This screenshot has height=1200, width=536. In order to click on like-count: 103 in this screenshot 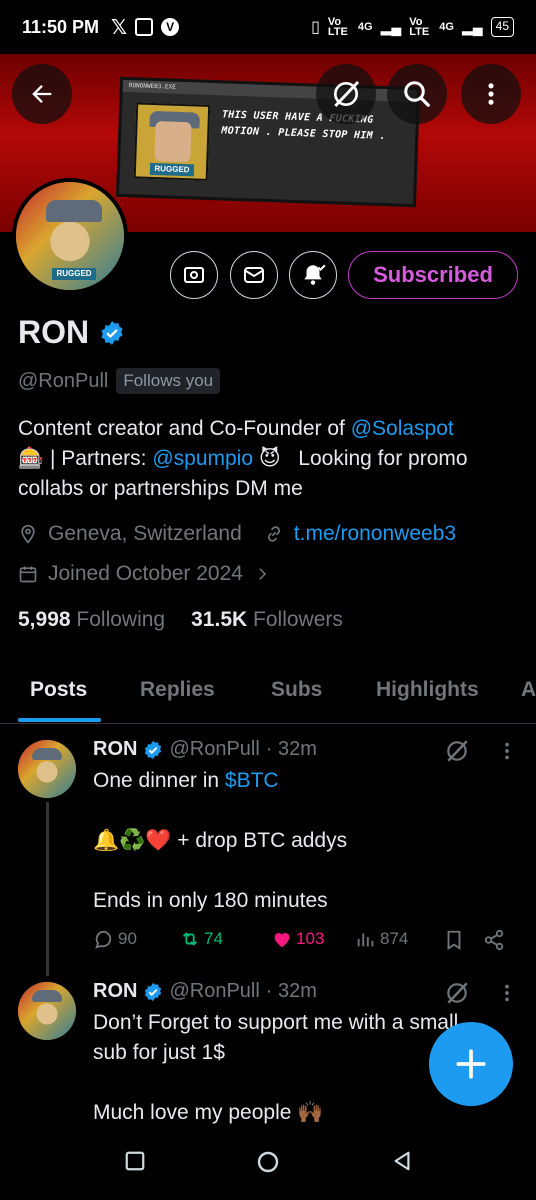, I will do `click(310, 938)`.